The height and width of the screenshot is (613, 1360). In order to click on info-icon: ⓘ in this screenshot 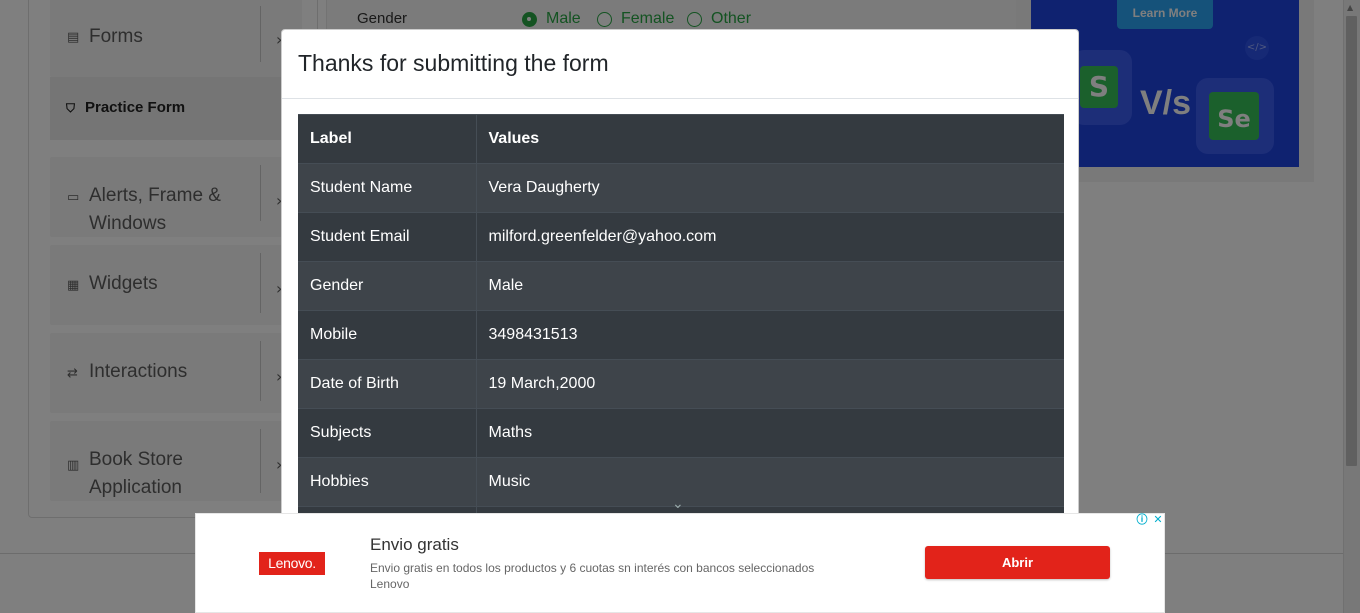, I will do `click(1142, 520)`.